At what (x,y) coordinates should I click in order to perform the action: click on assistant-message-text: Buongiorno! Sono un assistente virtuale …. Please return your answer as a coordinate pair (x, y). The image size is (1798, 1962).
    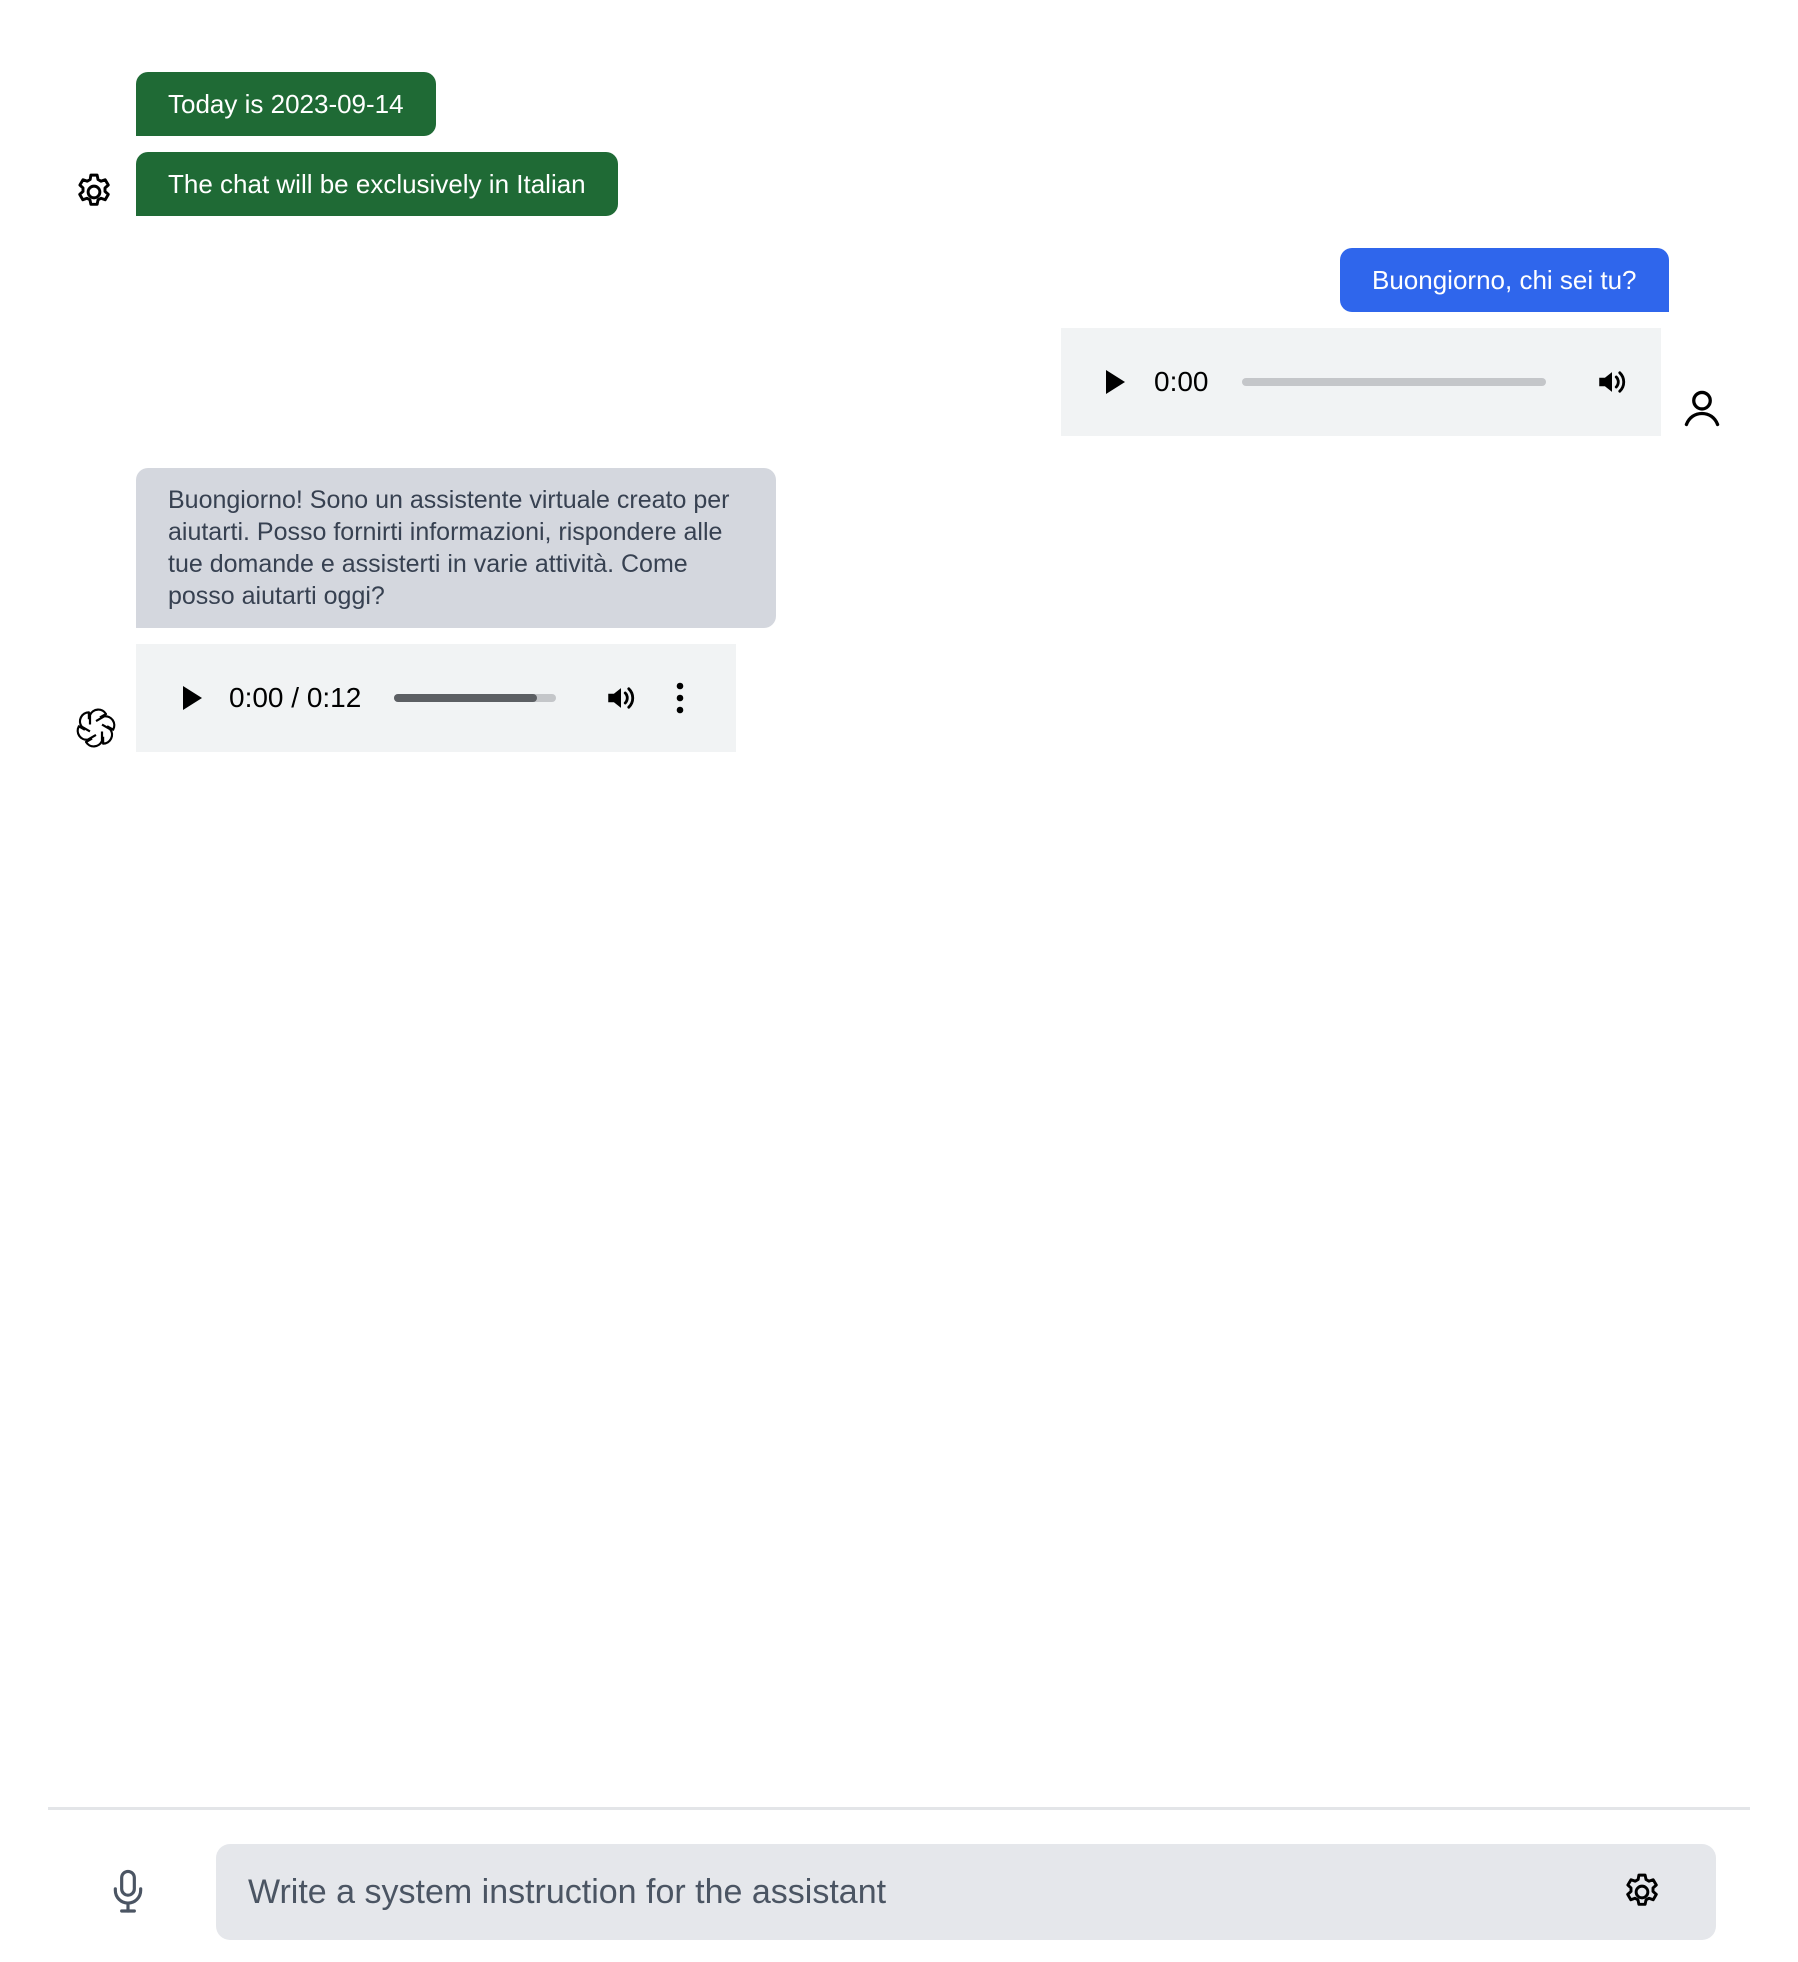
    Looking at the image, I should click on (449, 548).